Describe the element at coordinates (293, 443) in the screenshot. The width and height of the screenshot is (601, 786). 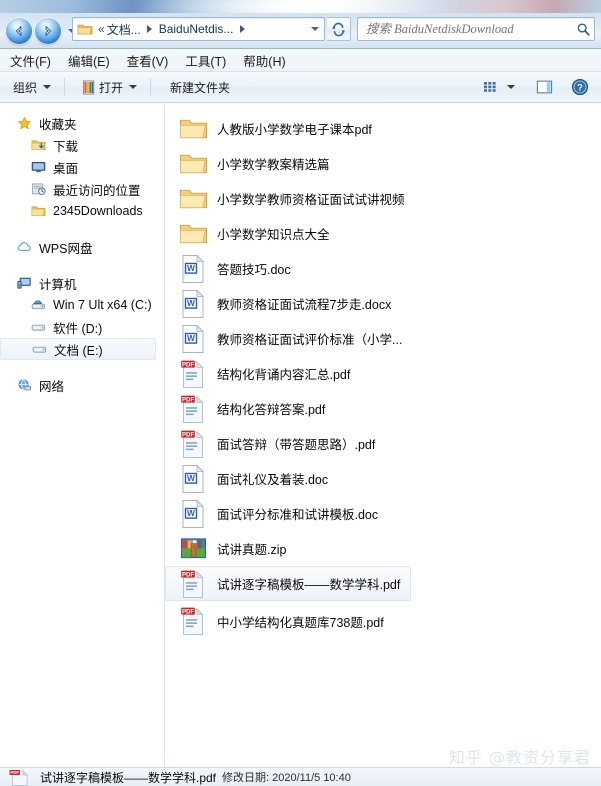
I see `list-item: PDF 面试答辩（带答题思路）.pdf` at that location.